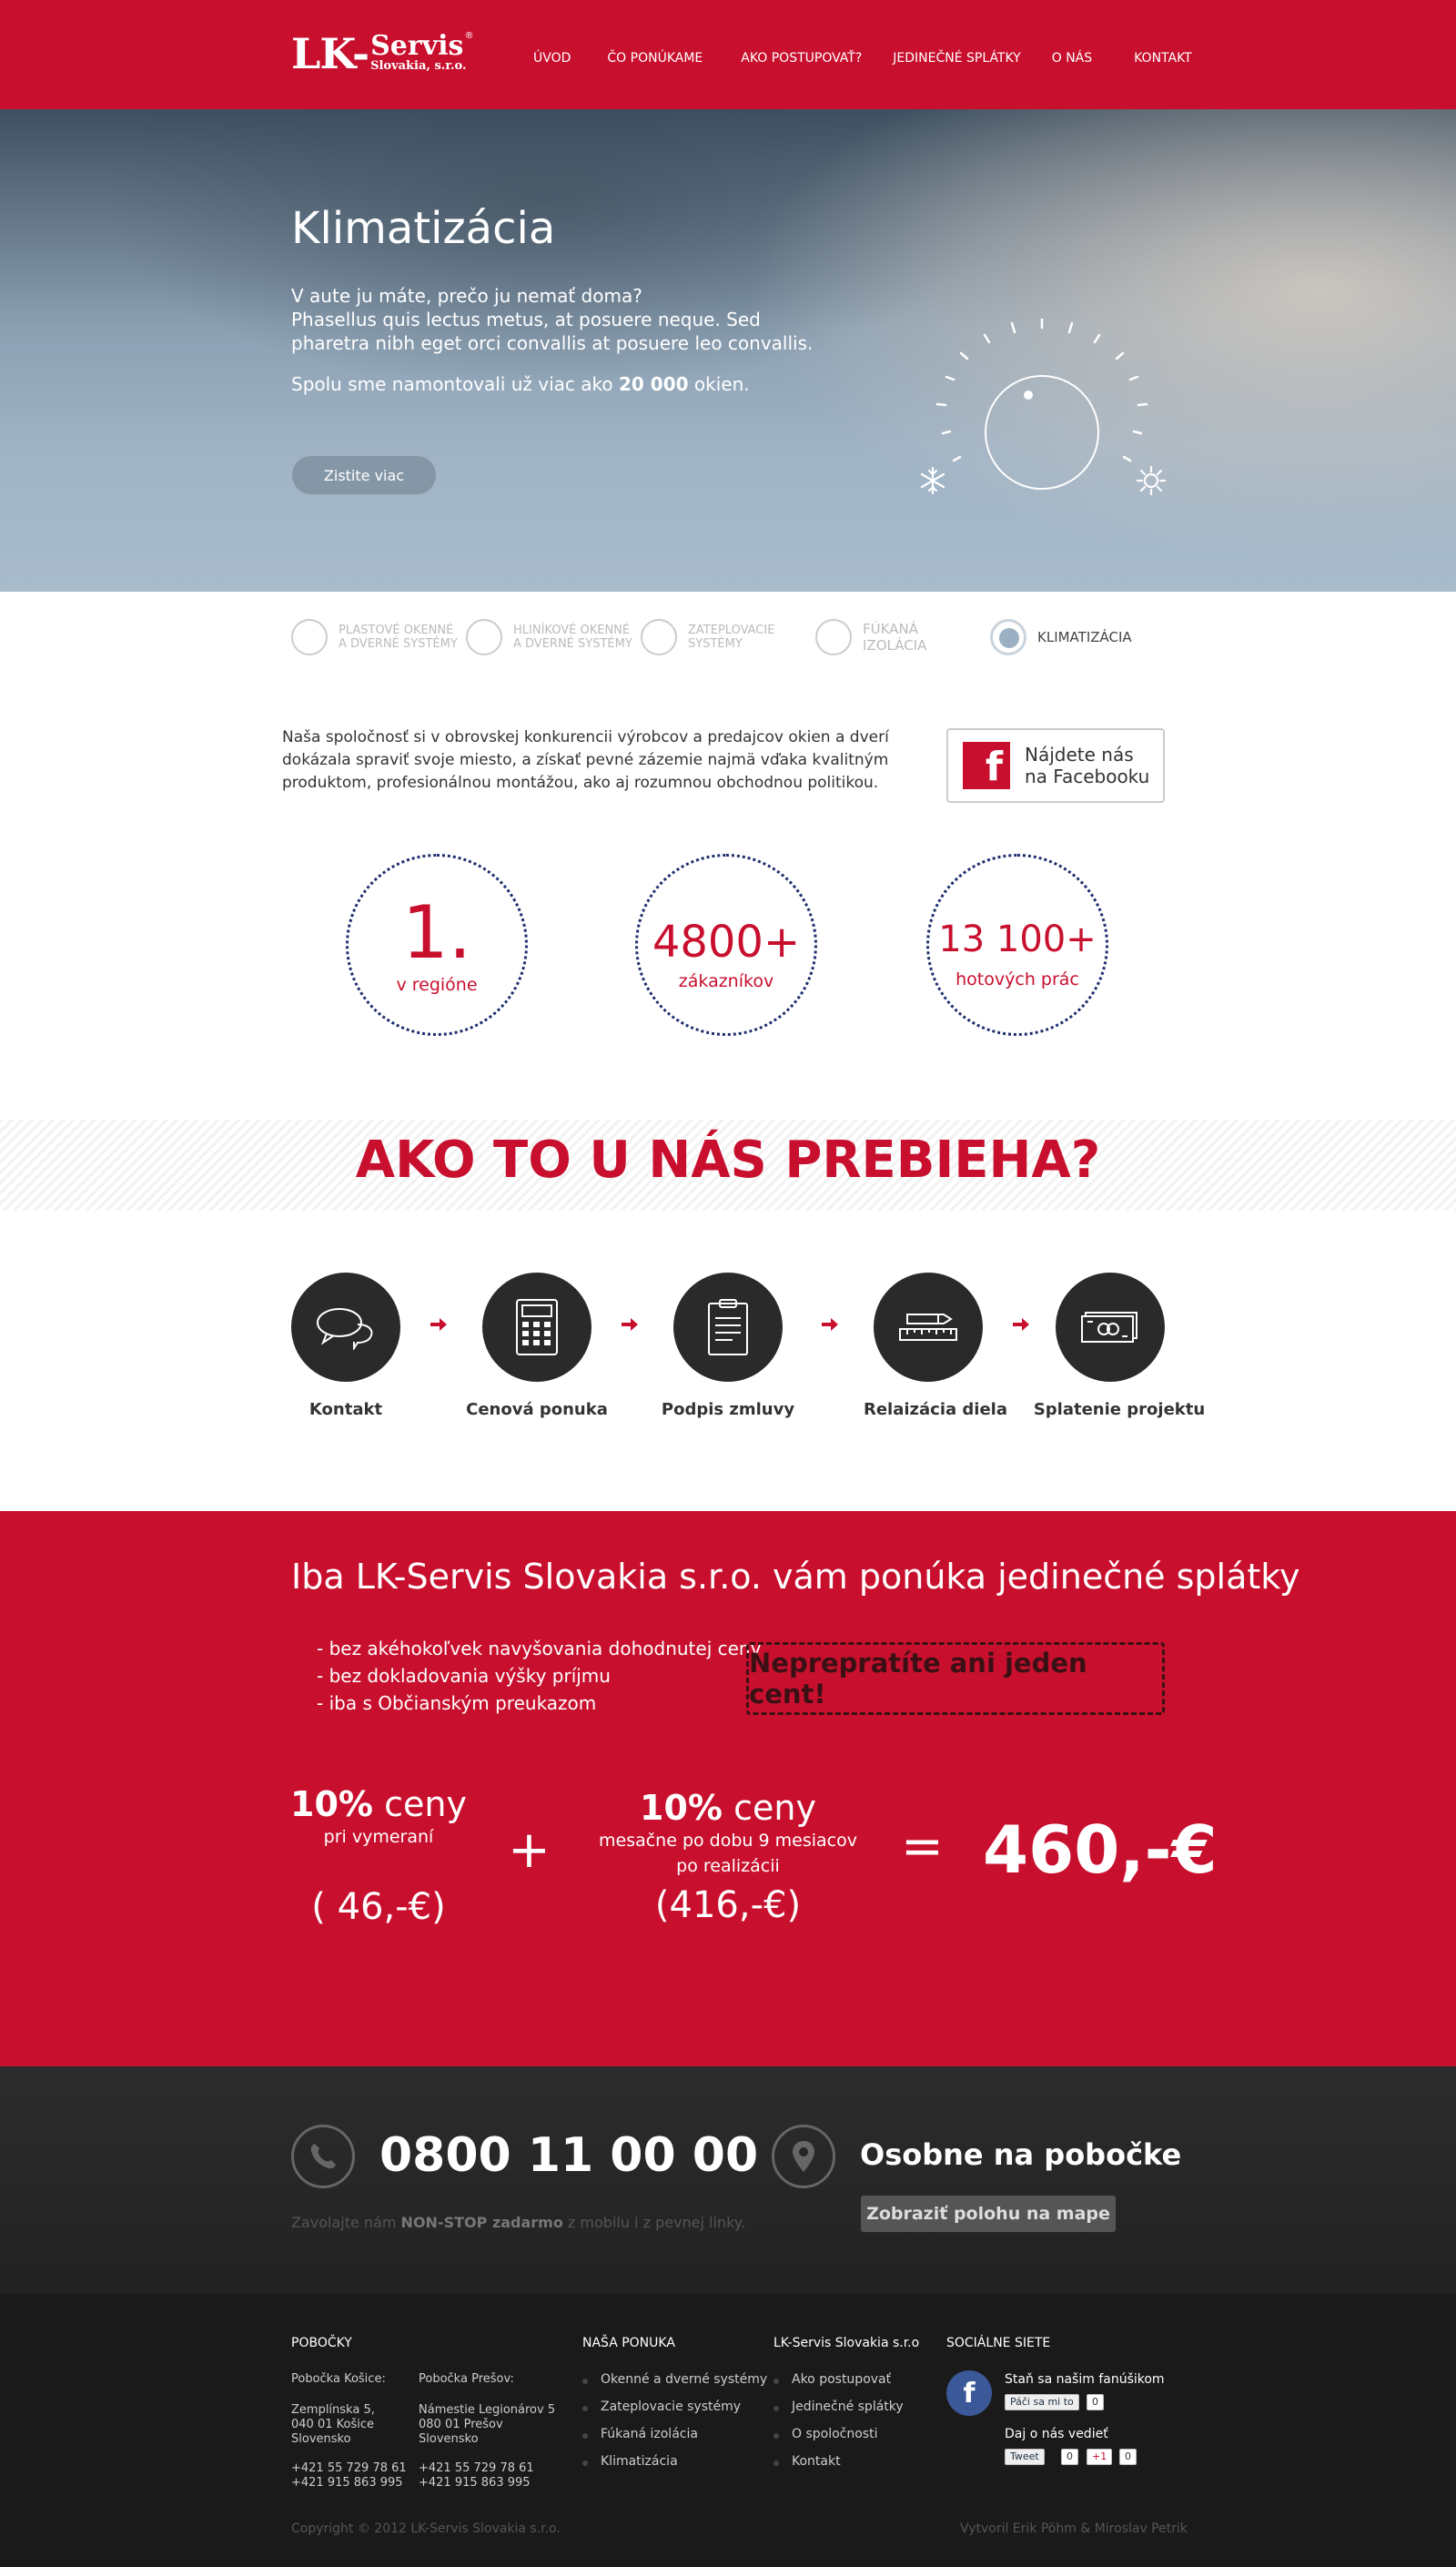  Describe the element at coordinates (374, 637) in the screenshot. I see `tab-plastove: PLASTOVÉ OKENNÉ A DVERNÉ SYSTÉMY` at that location.